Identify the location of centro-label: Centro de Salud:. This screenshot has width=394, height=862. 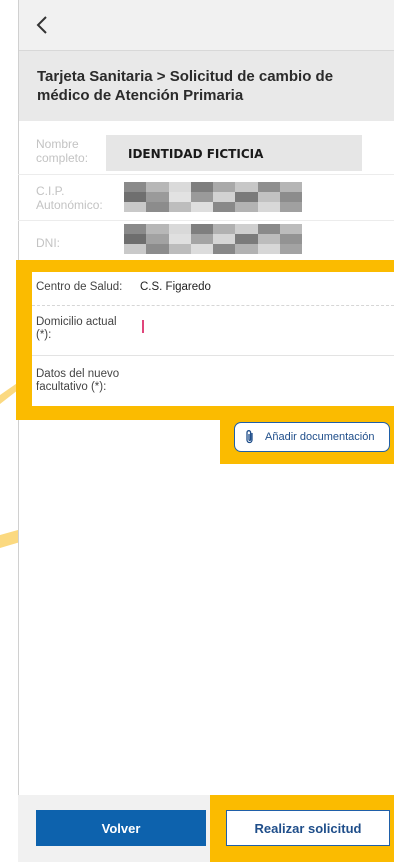
(79, 287).